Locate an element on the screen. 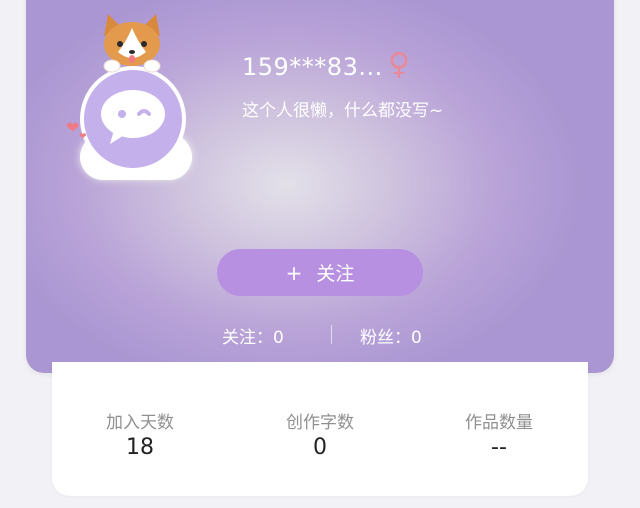 This screenshot has width=640, height=508. follow-label: 关注 is located at coordinates (335, 274).